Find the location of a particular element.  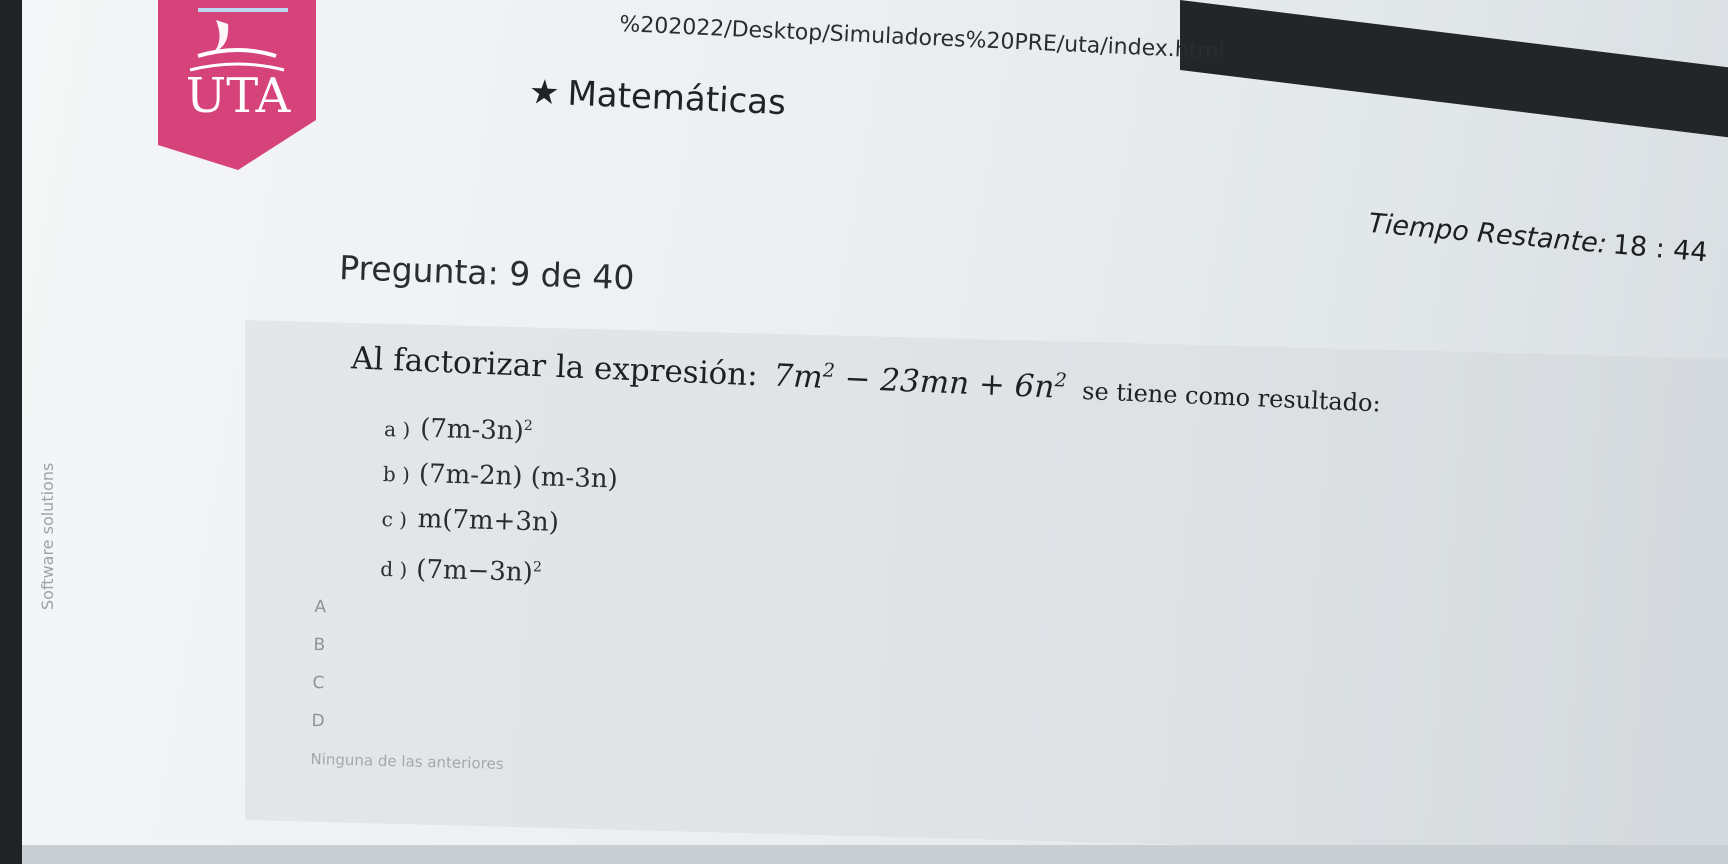

answer-choices: A B C D Ninguna de las anteriores is located at coordinates (409, 685).